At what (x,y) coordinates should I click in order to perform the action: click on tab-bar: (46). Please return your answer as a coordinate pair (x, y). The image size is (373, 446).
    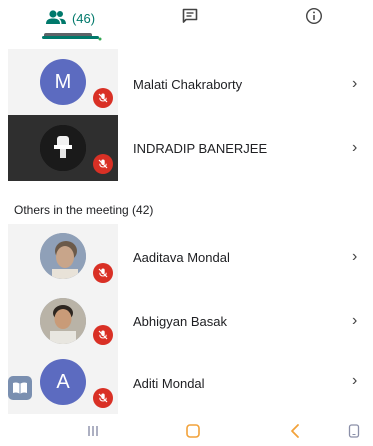
    Looking at the image, I should click on (186, 20).